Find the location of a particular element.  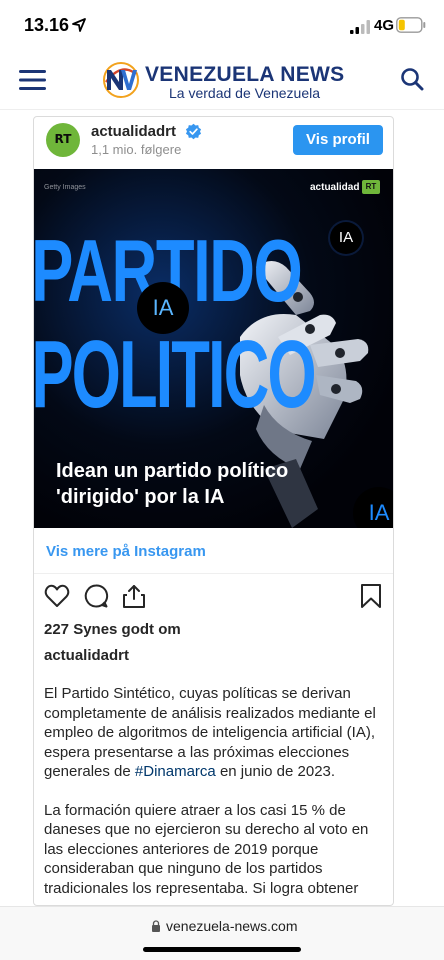

site-header: VENEZUELA NEWS La verdad de Venezuela is located at coordinates (222, 79).